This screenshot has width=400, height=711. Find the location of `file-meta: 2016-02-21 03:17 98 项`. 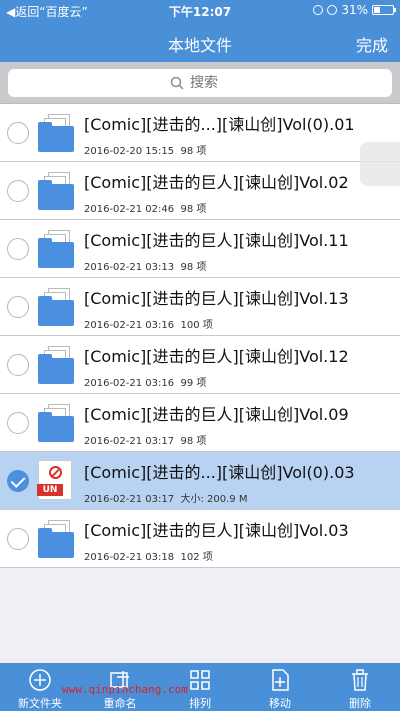

file-meta: 2016-02-21 03:17 98 项 is located at coordinates (145, 439).